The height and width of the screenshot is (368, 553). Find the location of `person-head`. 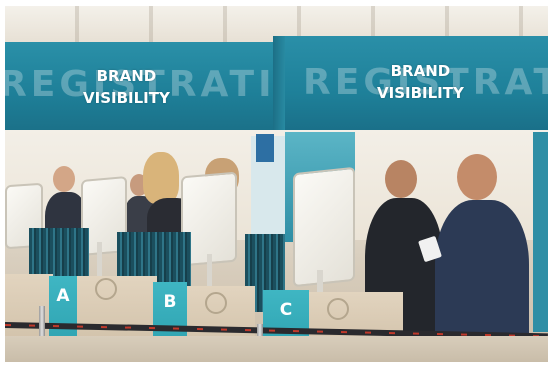

person-head is located at coordinates (64, 179).